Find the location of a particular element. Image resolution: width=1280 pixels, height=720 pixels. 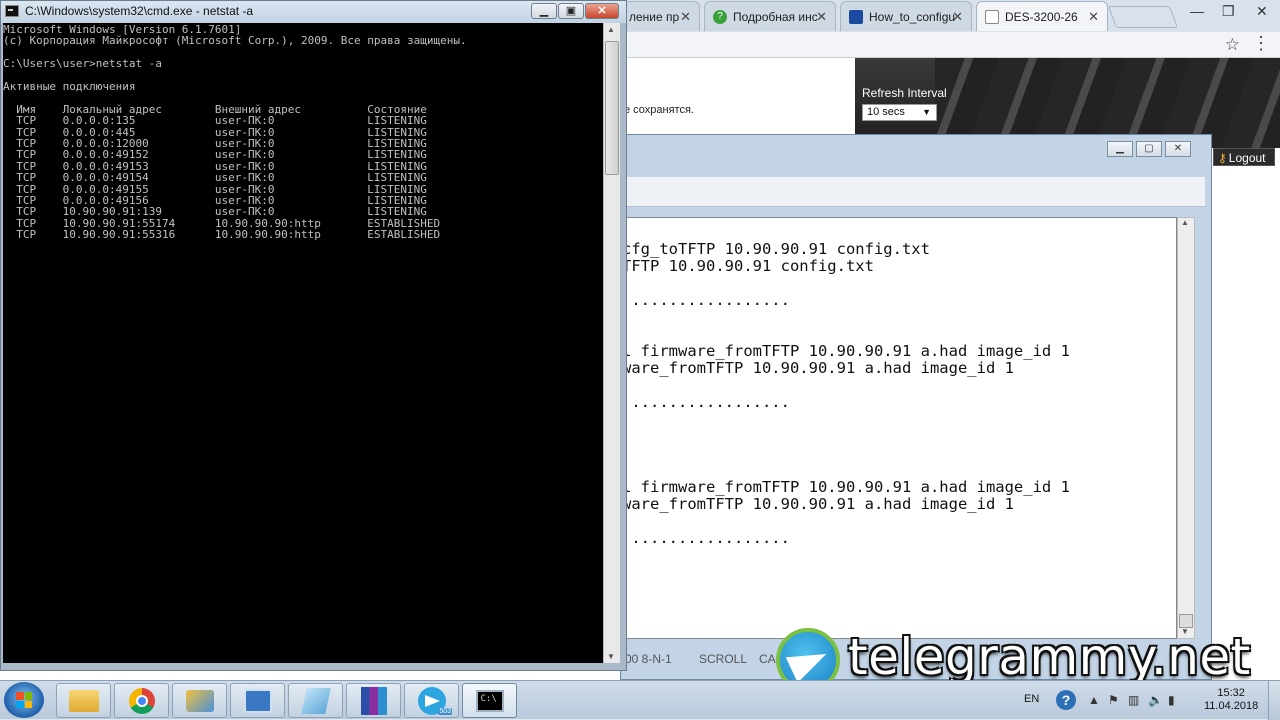

console-line: Активные подключения is located at coordinates (69, 86).